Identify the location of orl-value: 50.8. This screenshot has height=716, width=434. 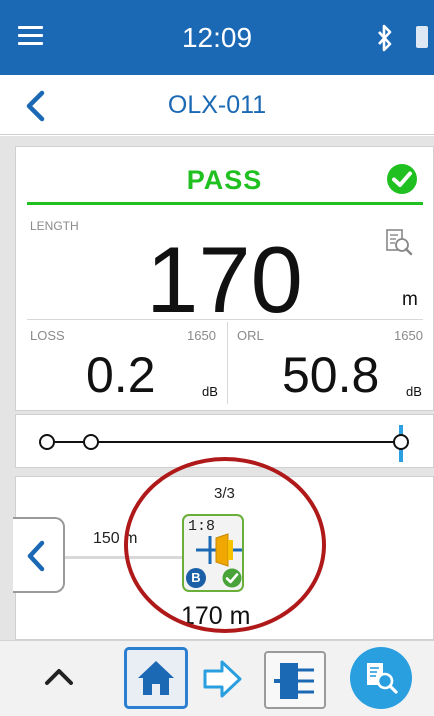
(331, 375).